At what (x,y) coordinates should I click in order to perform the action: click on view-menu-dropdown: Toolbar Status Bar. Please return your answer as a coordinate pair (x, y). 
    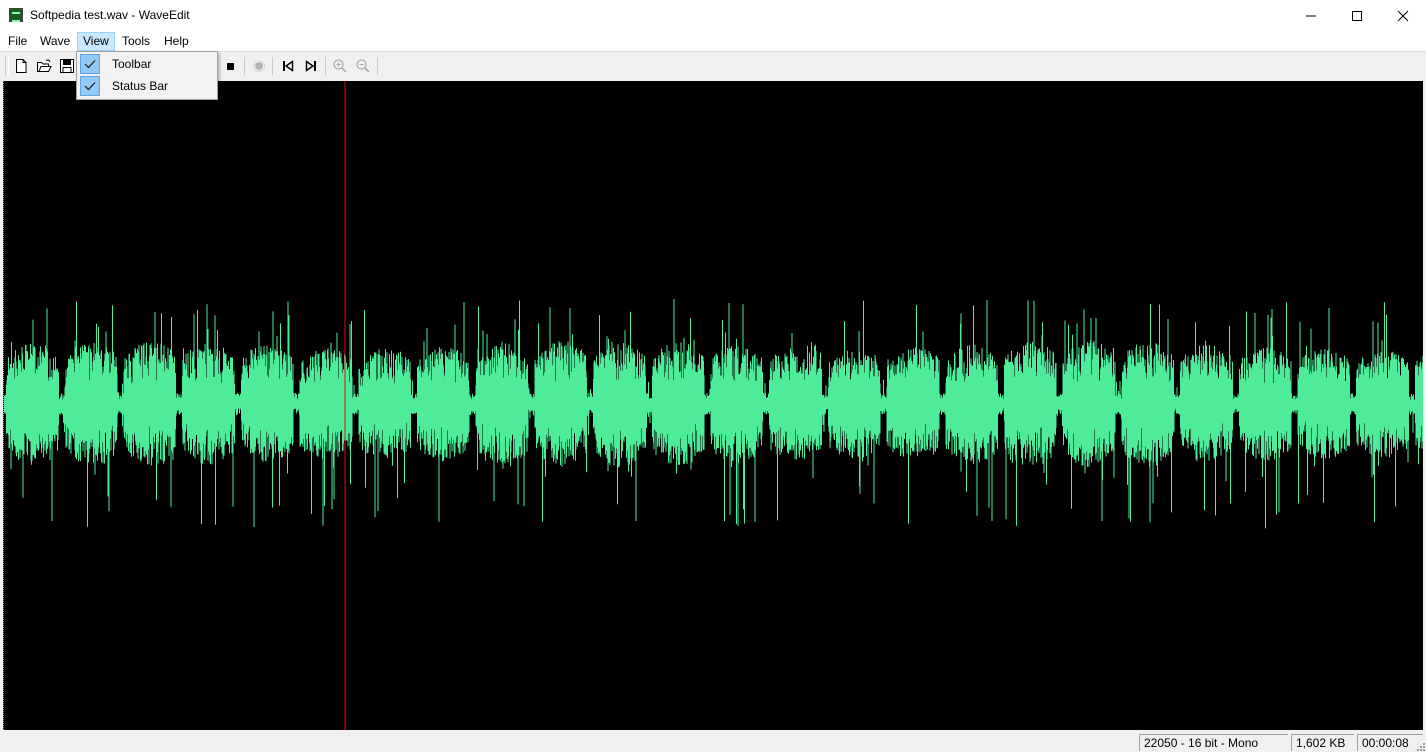
    Looking at the image, I should click on (147, 75).